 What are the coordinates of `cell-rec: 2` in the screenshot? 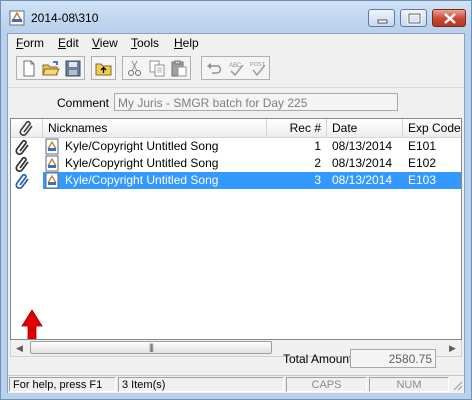 It's located at (317, 163).